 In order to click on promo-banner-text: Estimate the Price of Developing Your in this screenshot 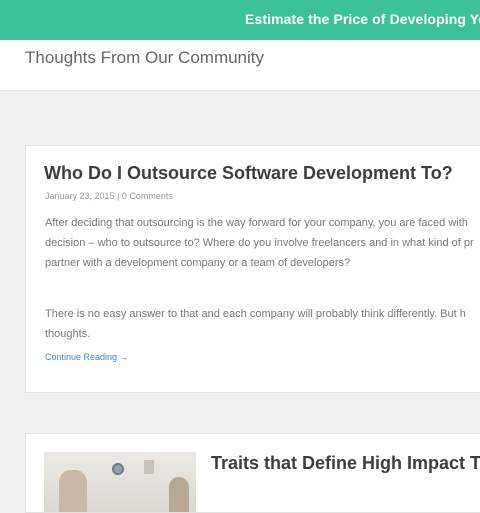, I will do `click(362, 19)`.